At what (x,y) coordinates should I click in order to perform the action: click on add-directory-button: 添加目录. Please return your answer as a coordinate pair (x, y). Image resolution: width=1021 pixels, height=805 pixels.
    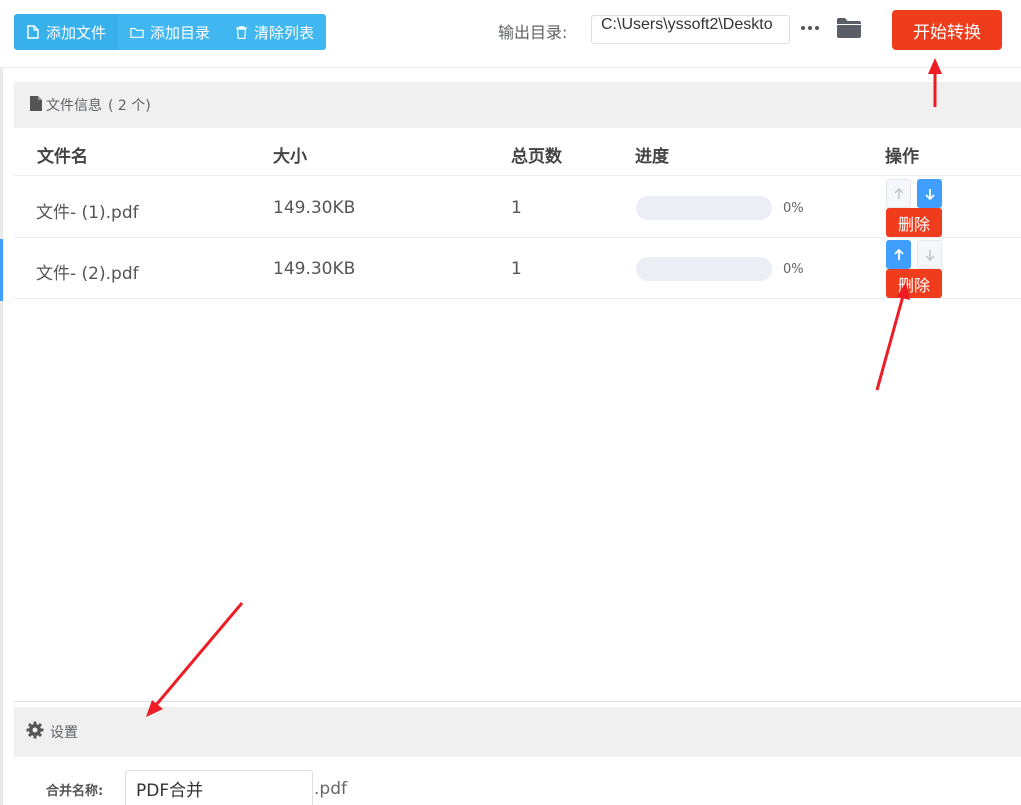
    Looking at the image, I should click on (170, 32).